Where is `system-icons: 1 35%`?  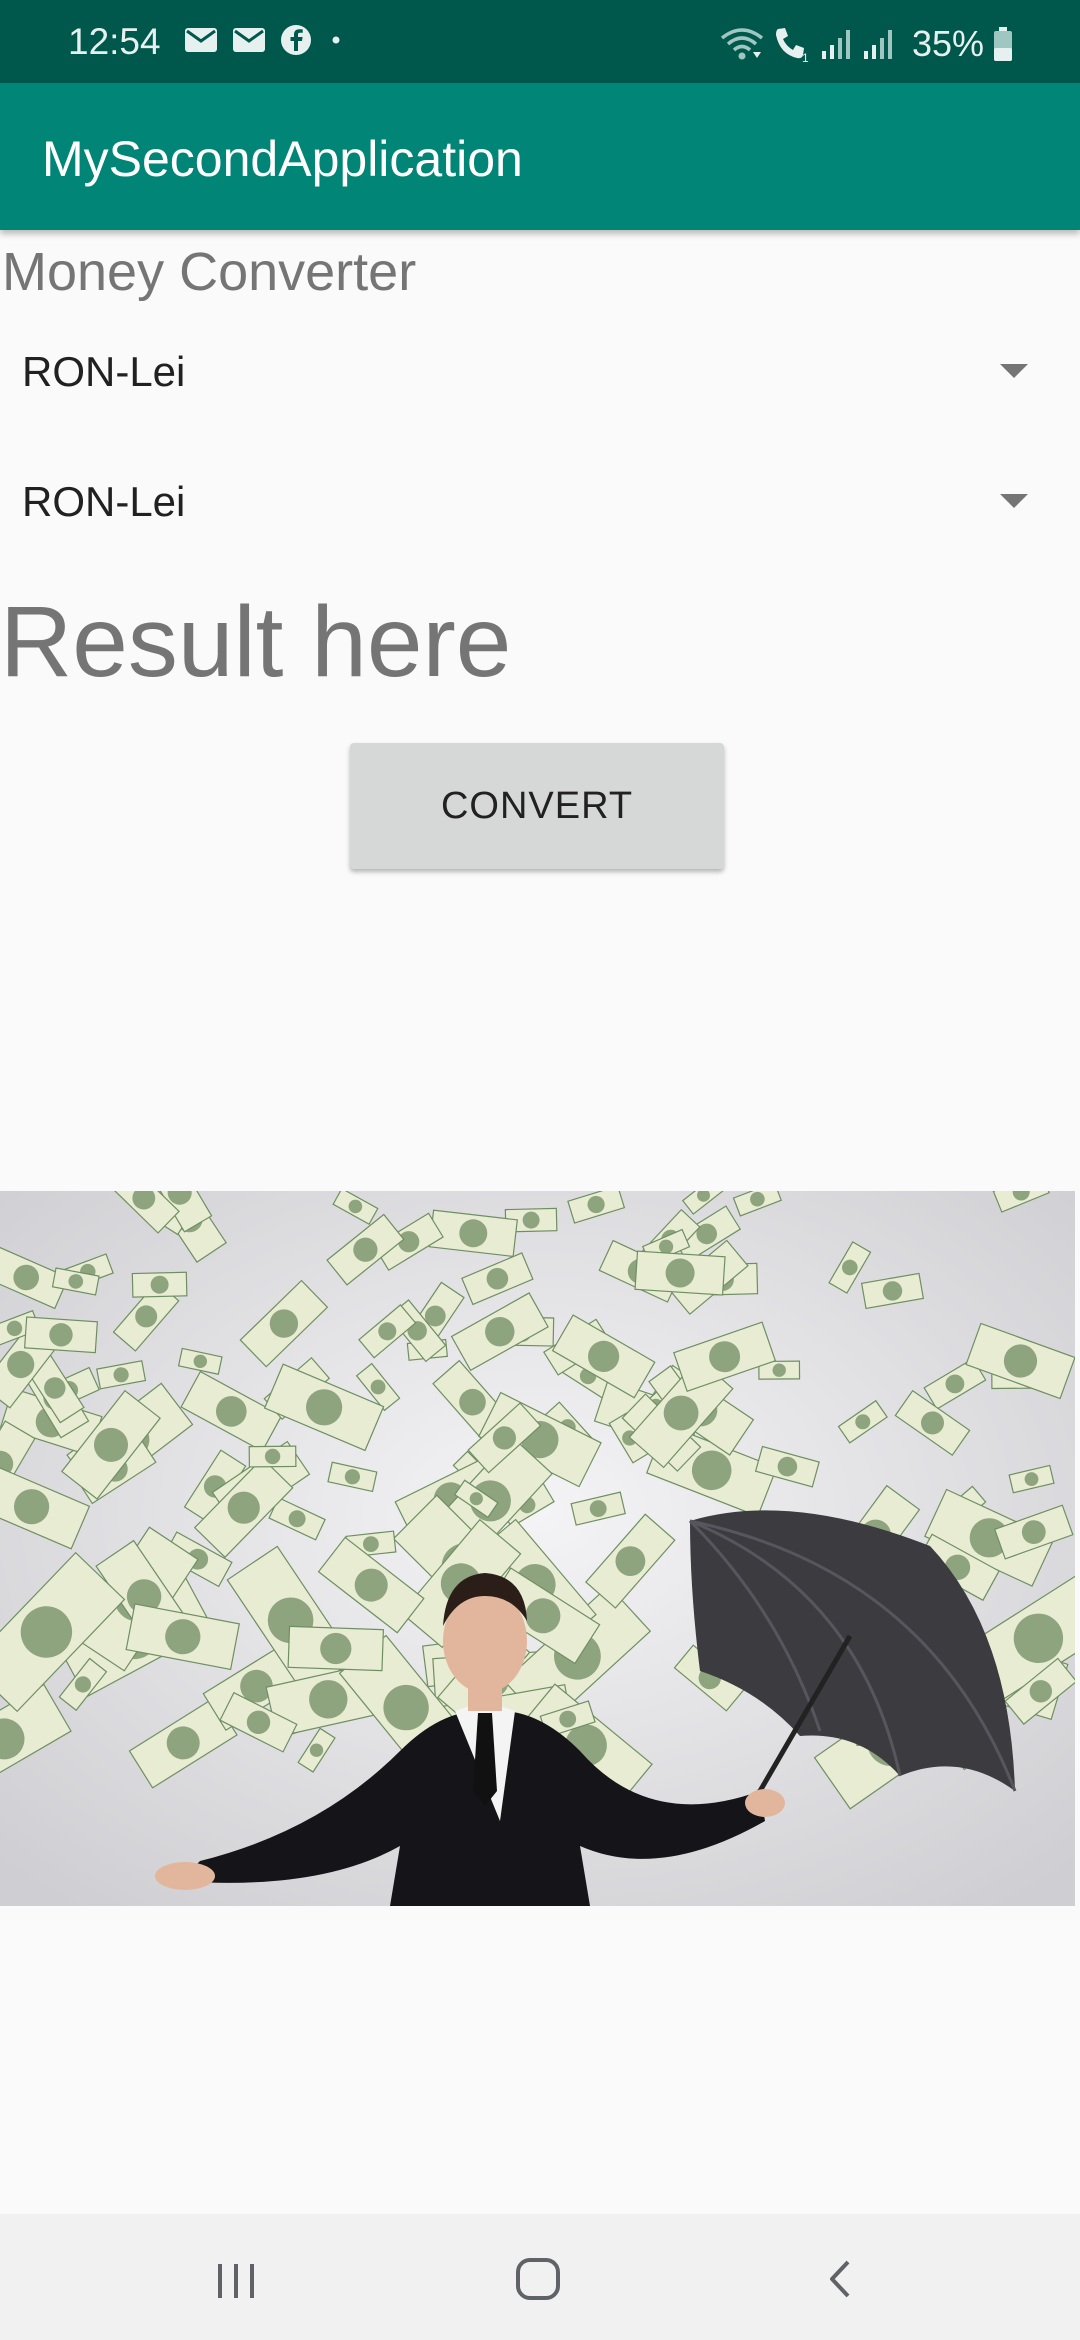 system-icons: 1 35% is located at coordinates (867, 44).